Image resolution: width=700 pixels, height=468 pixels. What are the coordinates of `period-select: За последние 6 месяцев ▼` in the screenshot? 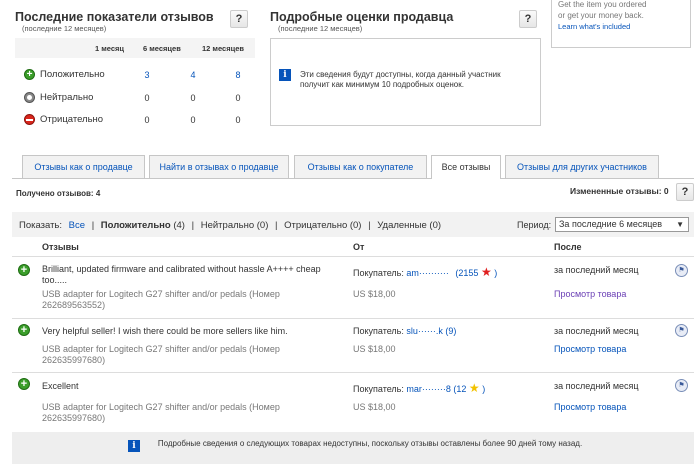 It's located at (622, 224).